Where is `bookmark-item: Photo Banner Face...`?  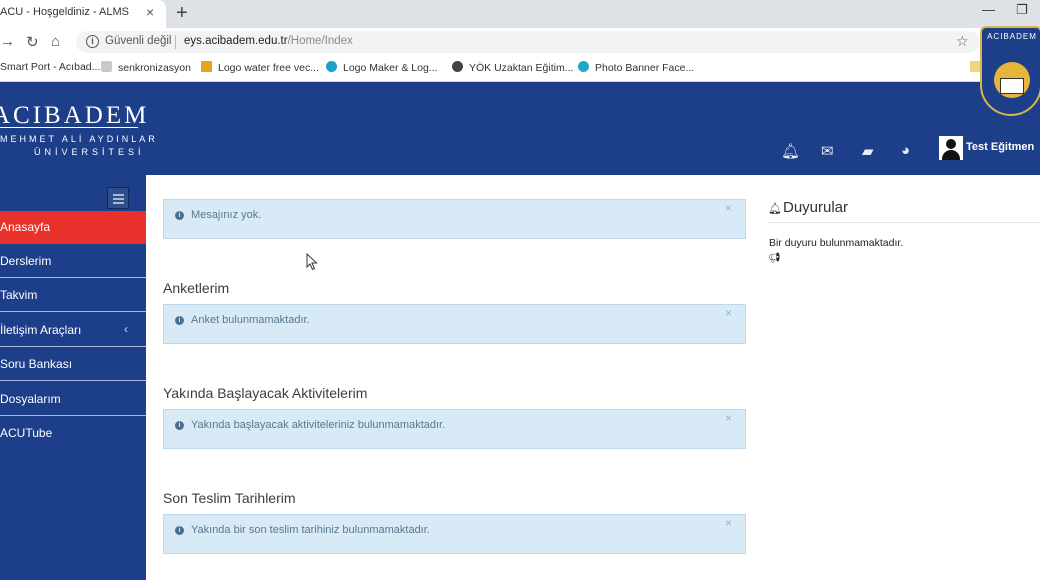
bookmark-item: Photo Banner Face... is located at coordinates (636, 67).